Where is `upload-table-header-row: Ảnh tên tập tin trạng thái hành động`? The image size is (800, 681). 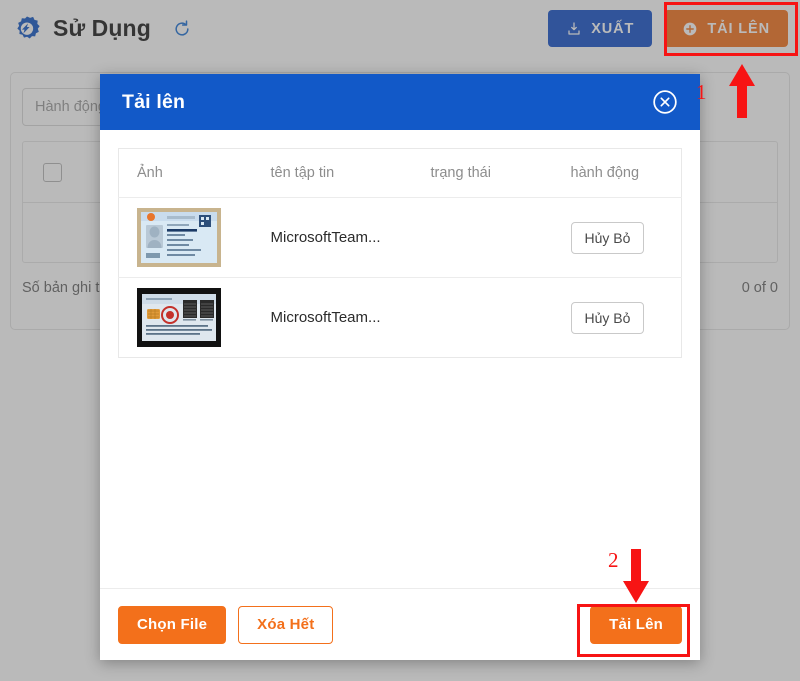
upload-table-header-row: Ảnh tên tập tin trạng thái hành động is located at coordinates (400, 173).